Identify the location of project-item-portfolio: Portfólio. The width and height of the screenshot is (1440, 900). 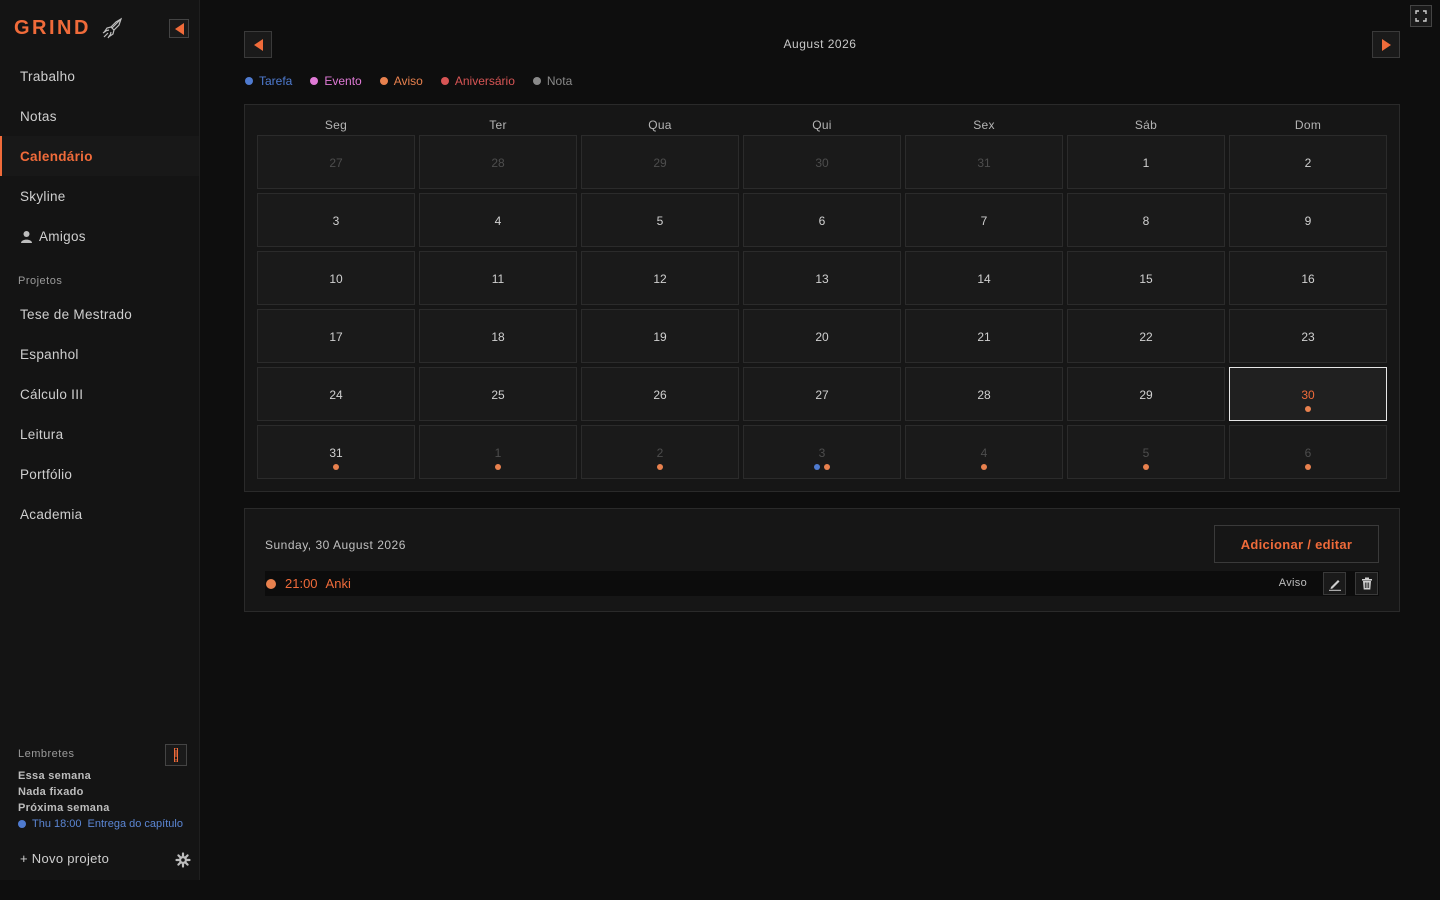
(99, 474).